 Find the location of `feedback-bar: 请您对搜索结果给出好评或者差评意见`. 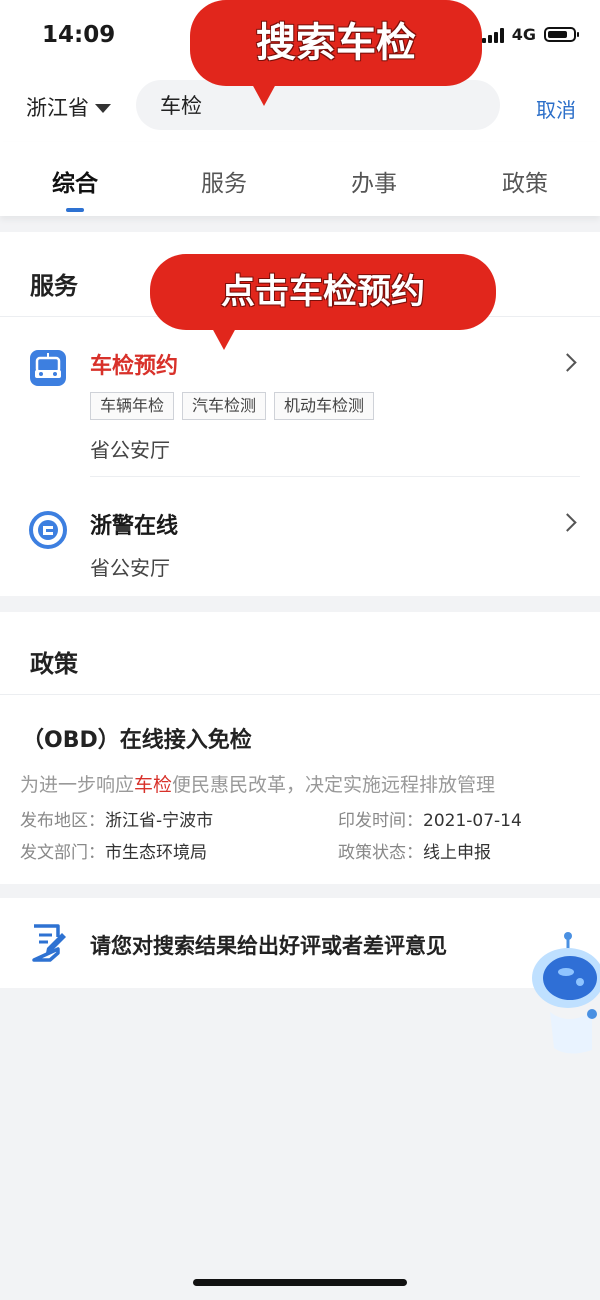

feedback-bar: 请您对搜索结果给出好评或者差评意见 is located at coordinates (300, 943).